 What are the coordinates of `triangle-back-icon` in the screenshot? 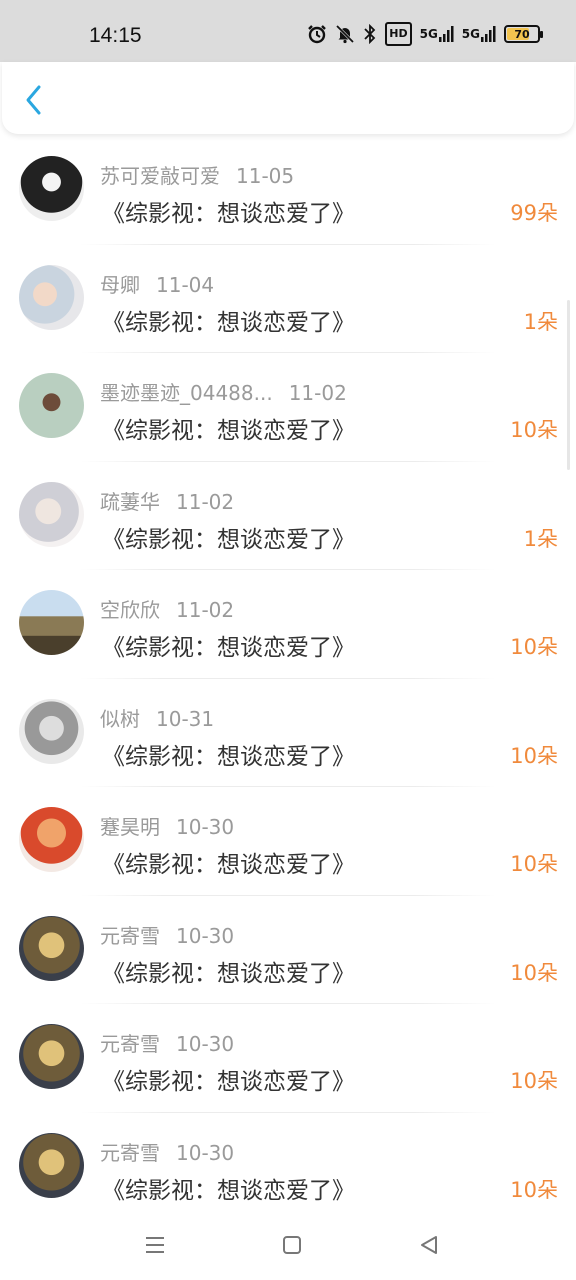 It's located at (429, 1245).